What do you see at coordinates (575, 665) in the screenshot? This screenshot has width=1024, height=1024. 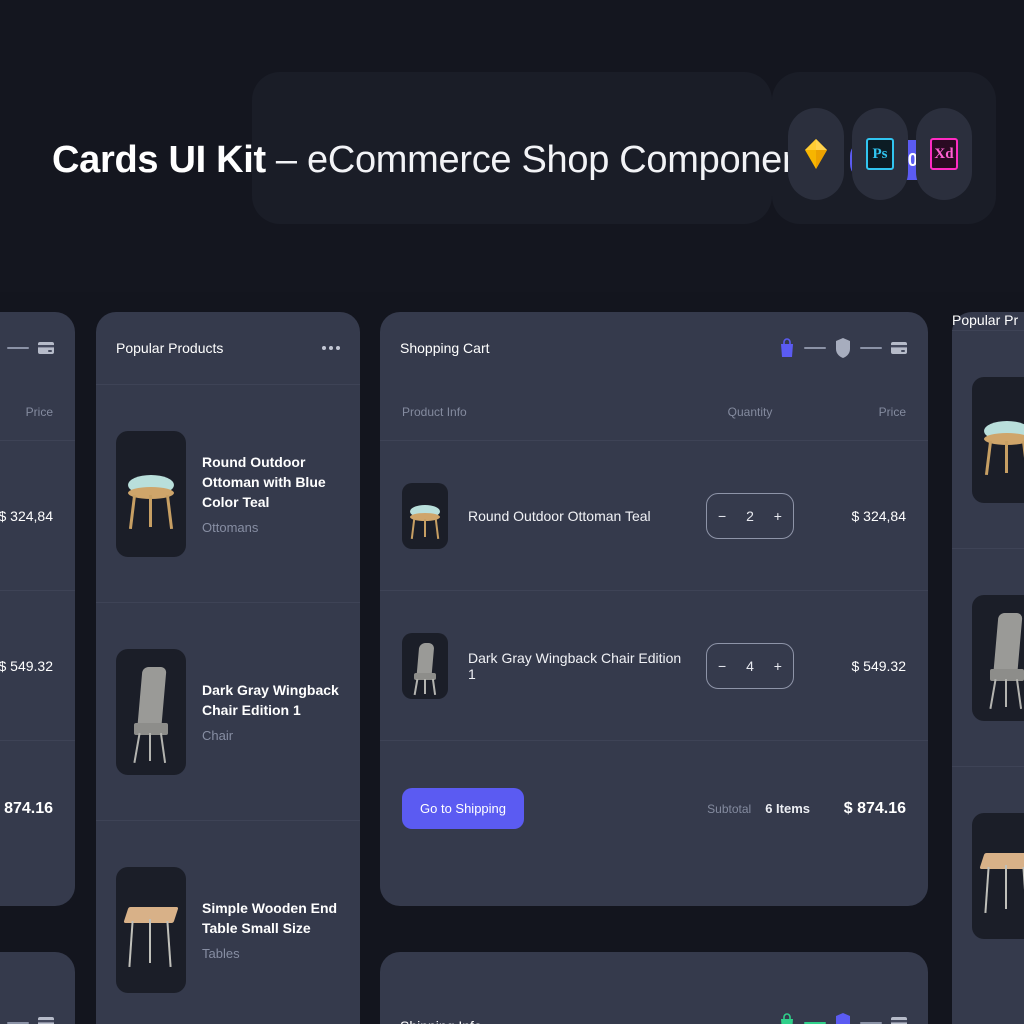 I see `cart-product-name: Dark Gray Wingback Chair Edition 1` at bounding box center [575, 665].